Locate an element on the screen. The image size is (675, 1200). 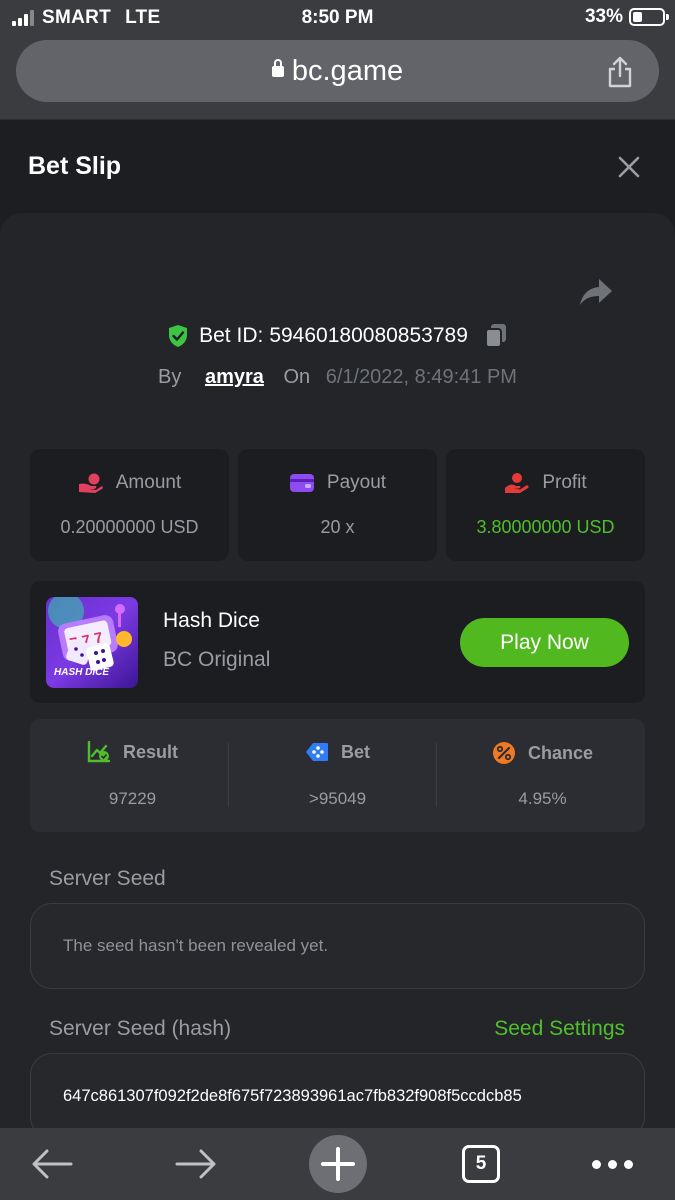
by-label: By is located at coordinates (170, 377).